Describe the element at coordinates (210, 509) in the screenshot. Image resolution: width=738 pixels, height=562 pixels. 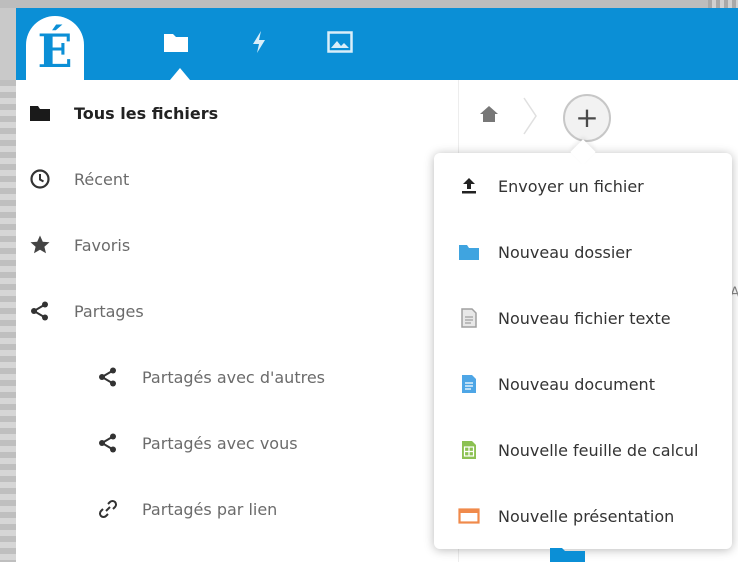
I see `sidebar-item-label: Partagés par lien` at that location.